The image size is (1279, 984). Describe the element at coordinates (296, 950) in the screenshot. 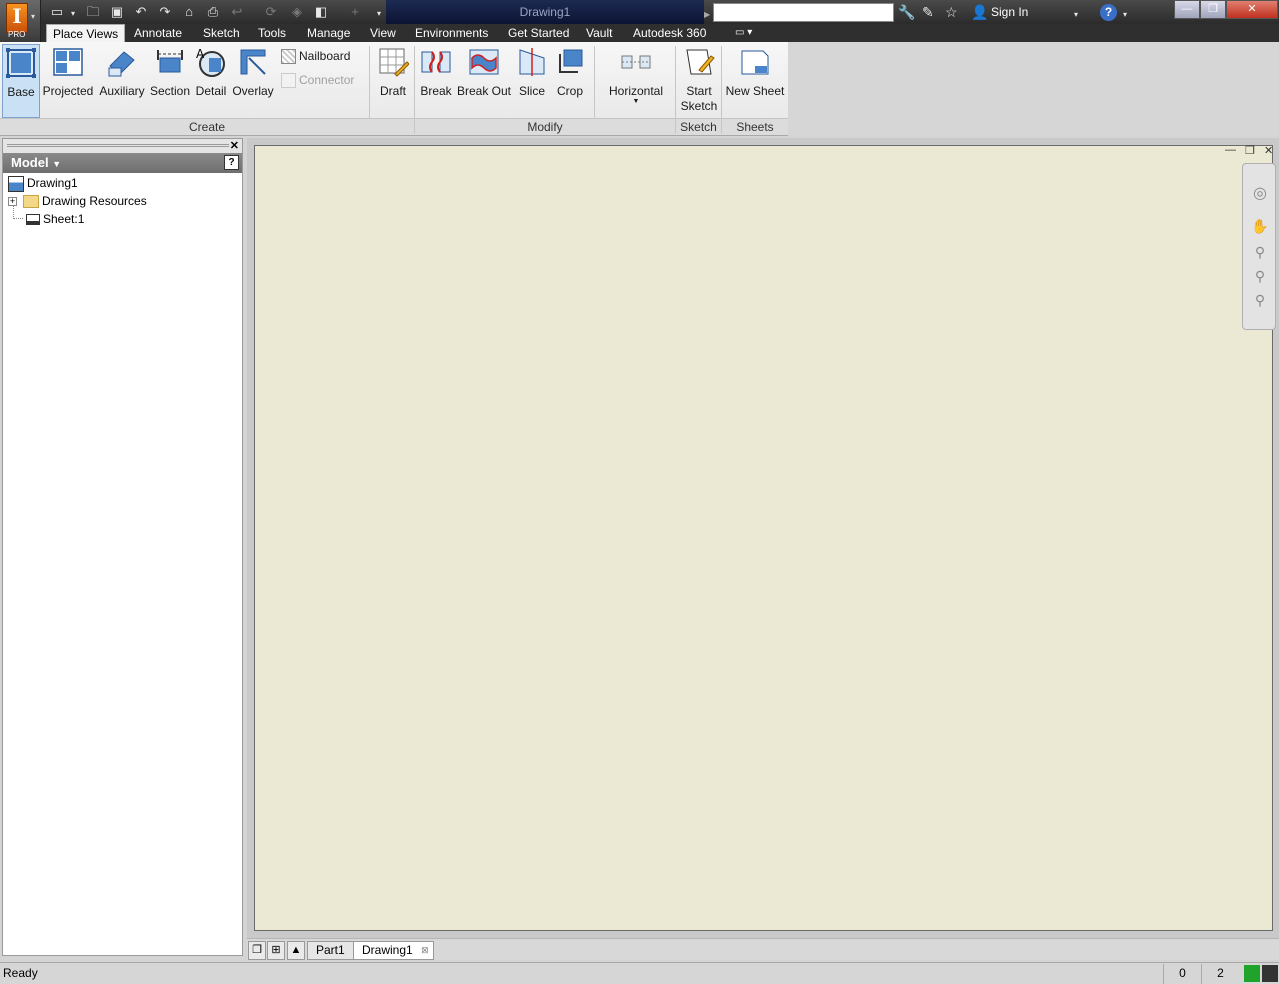

I see `open-documents-icon: ▲` at that location.